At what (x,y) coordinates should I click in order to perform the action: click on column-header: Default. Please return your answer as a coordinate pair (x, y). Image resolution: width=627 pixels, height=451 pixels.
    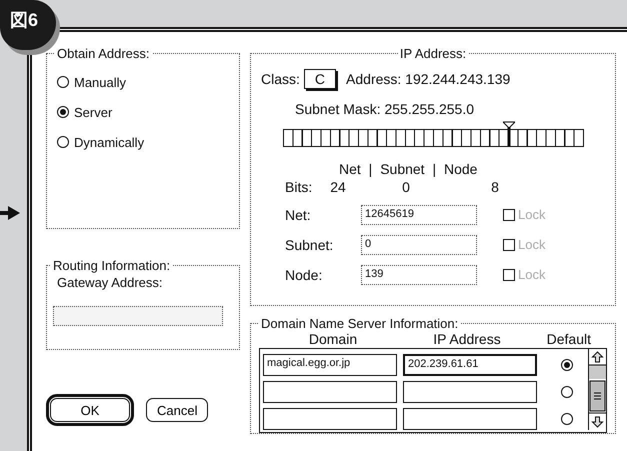
    Looking at the image, I should click on (568, 339).